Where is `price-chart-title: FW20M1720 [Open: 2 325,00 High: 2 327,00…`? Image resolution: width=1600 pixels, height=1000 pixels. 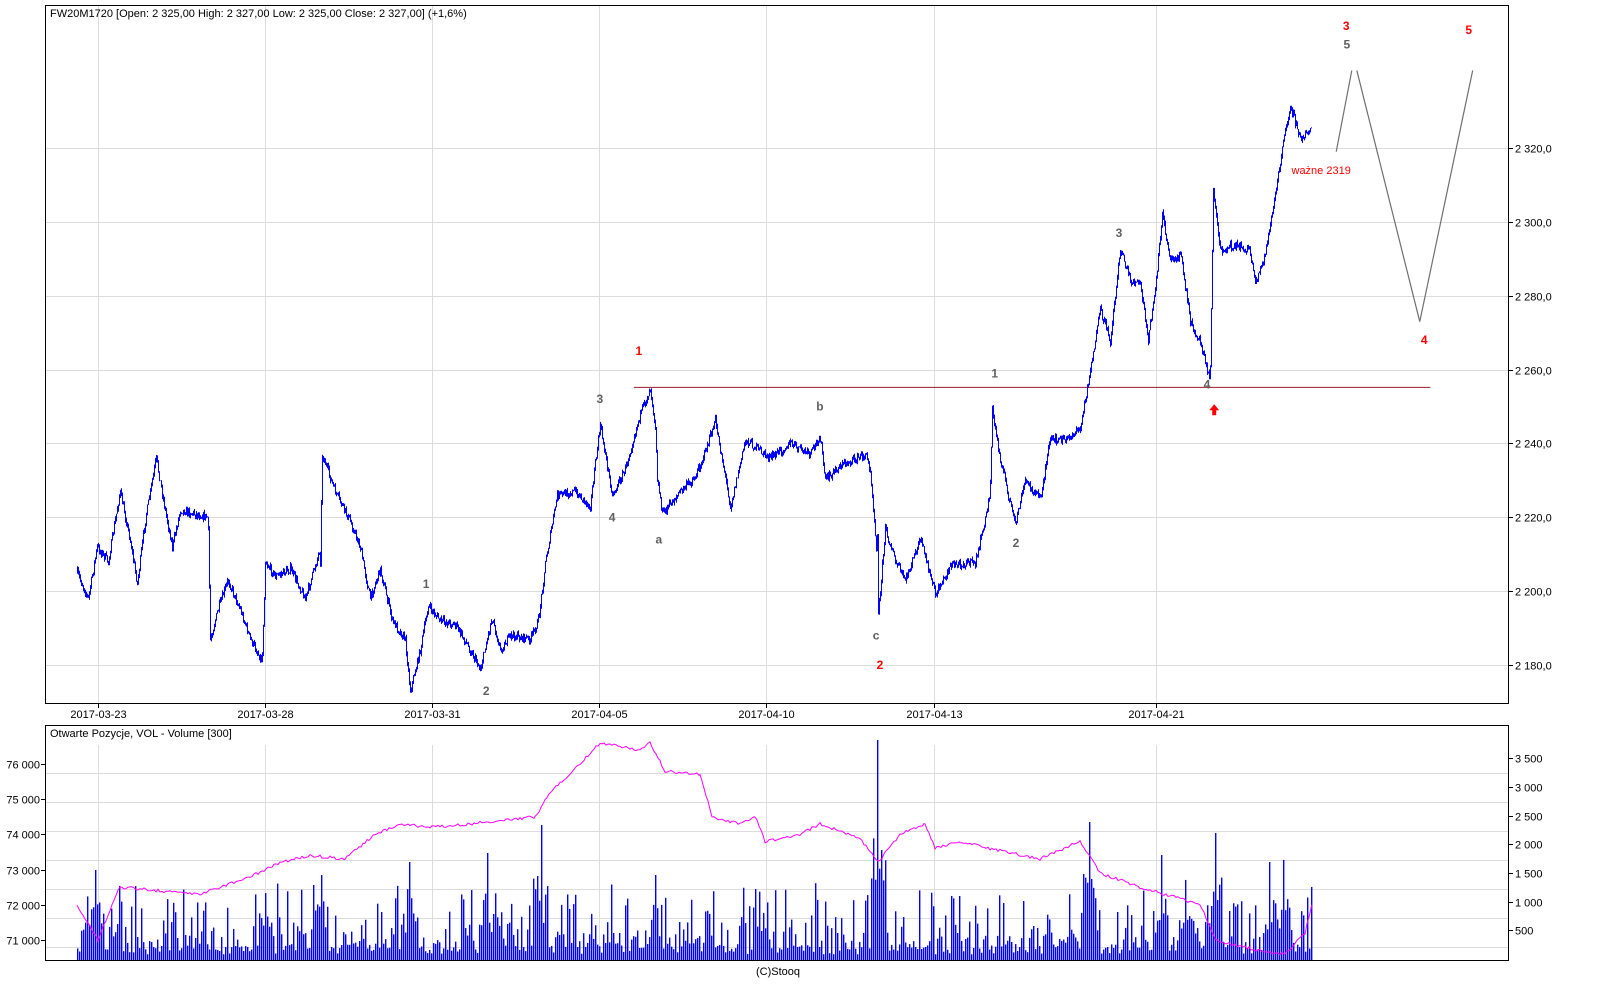 price-chart-title: FW20M1720 [Open: 2 325,00 High: 2 327,00… is located at coordinates (258, 14).